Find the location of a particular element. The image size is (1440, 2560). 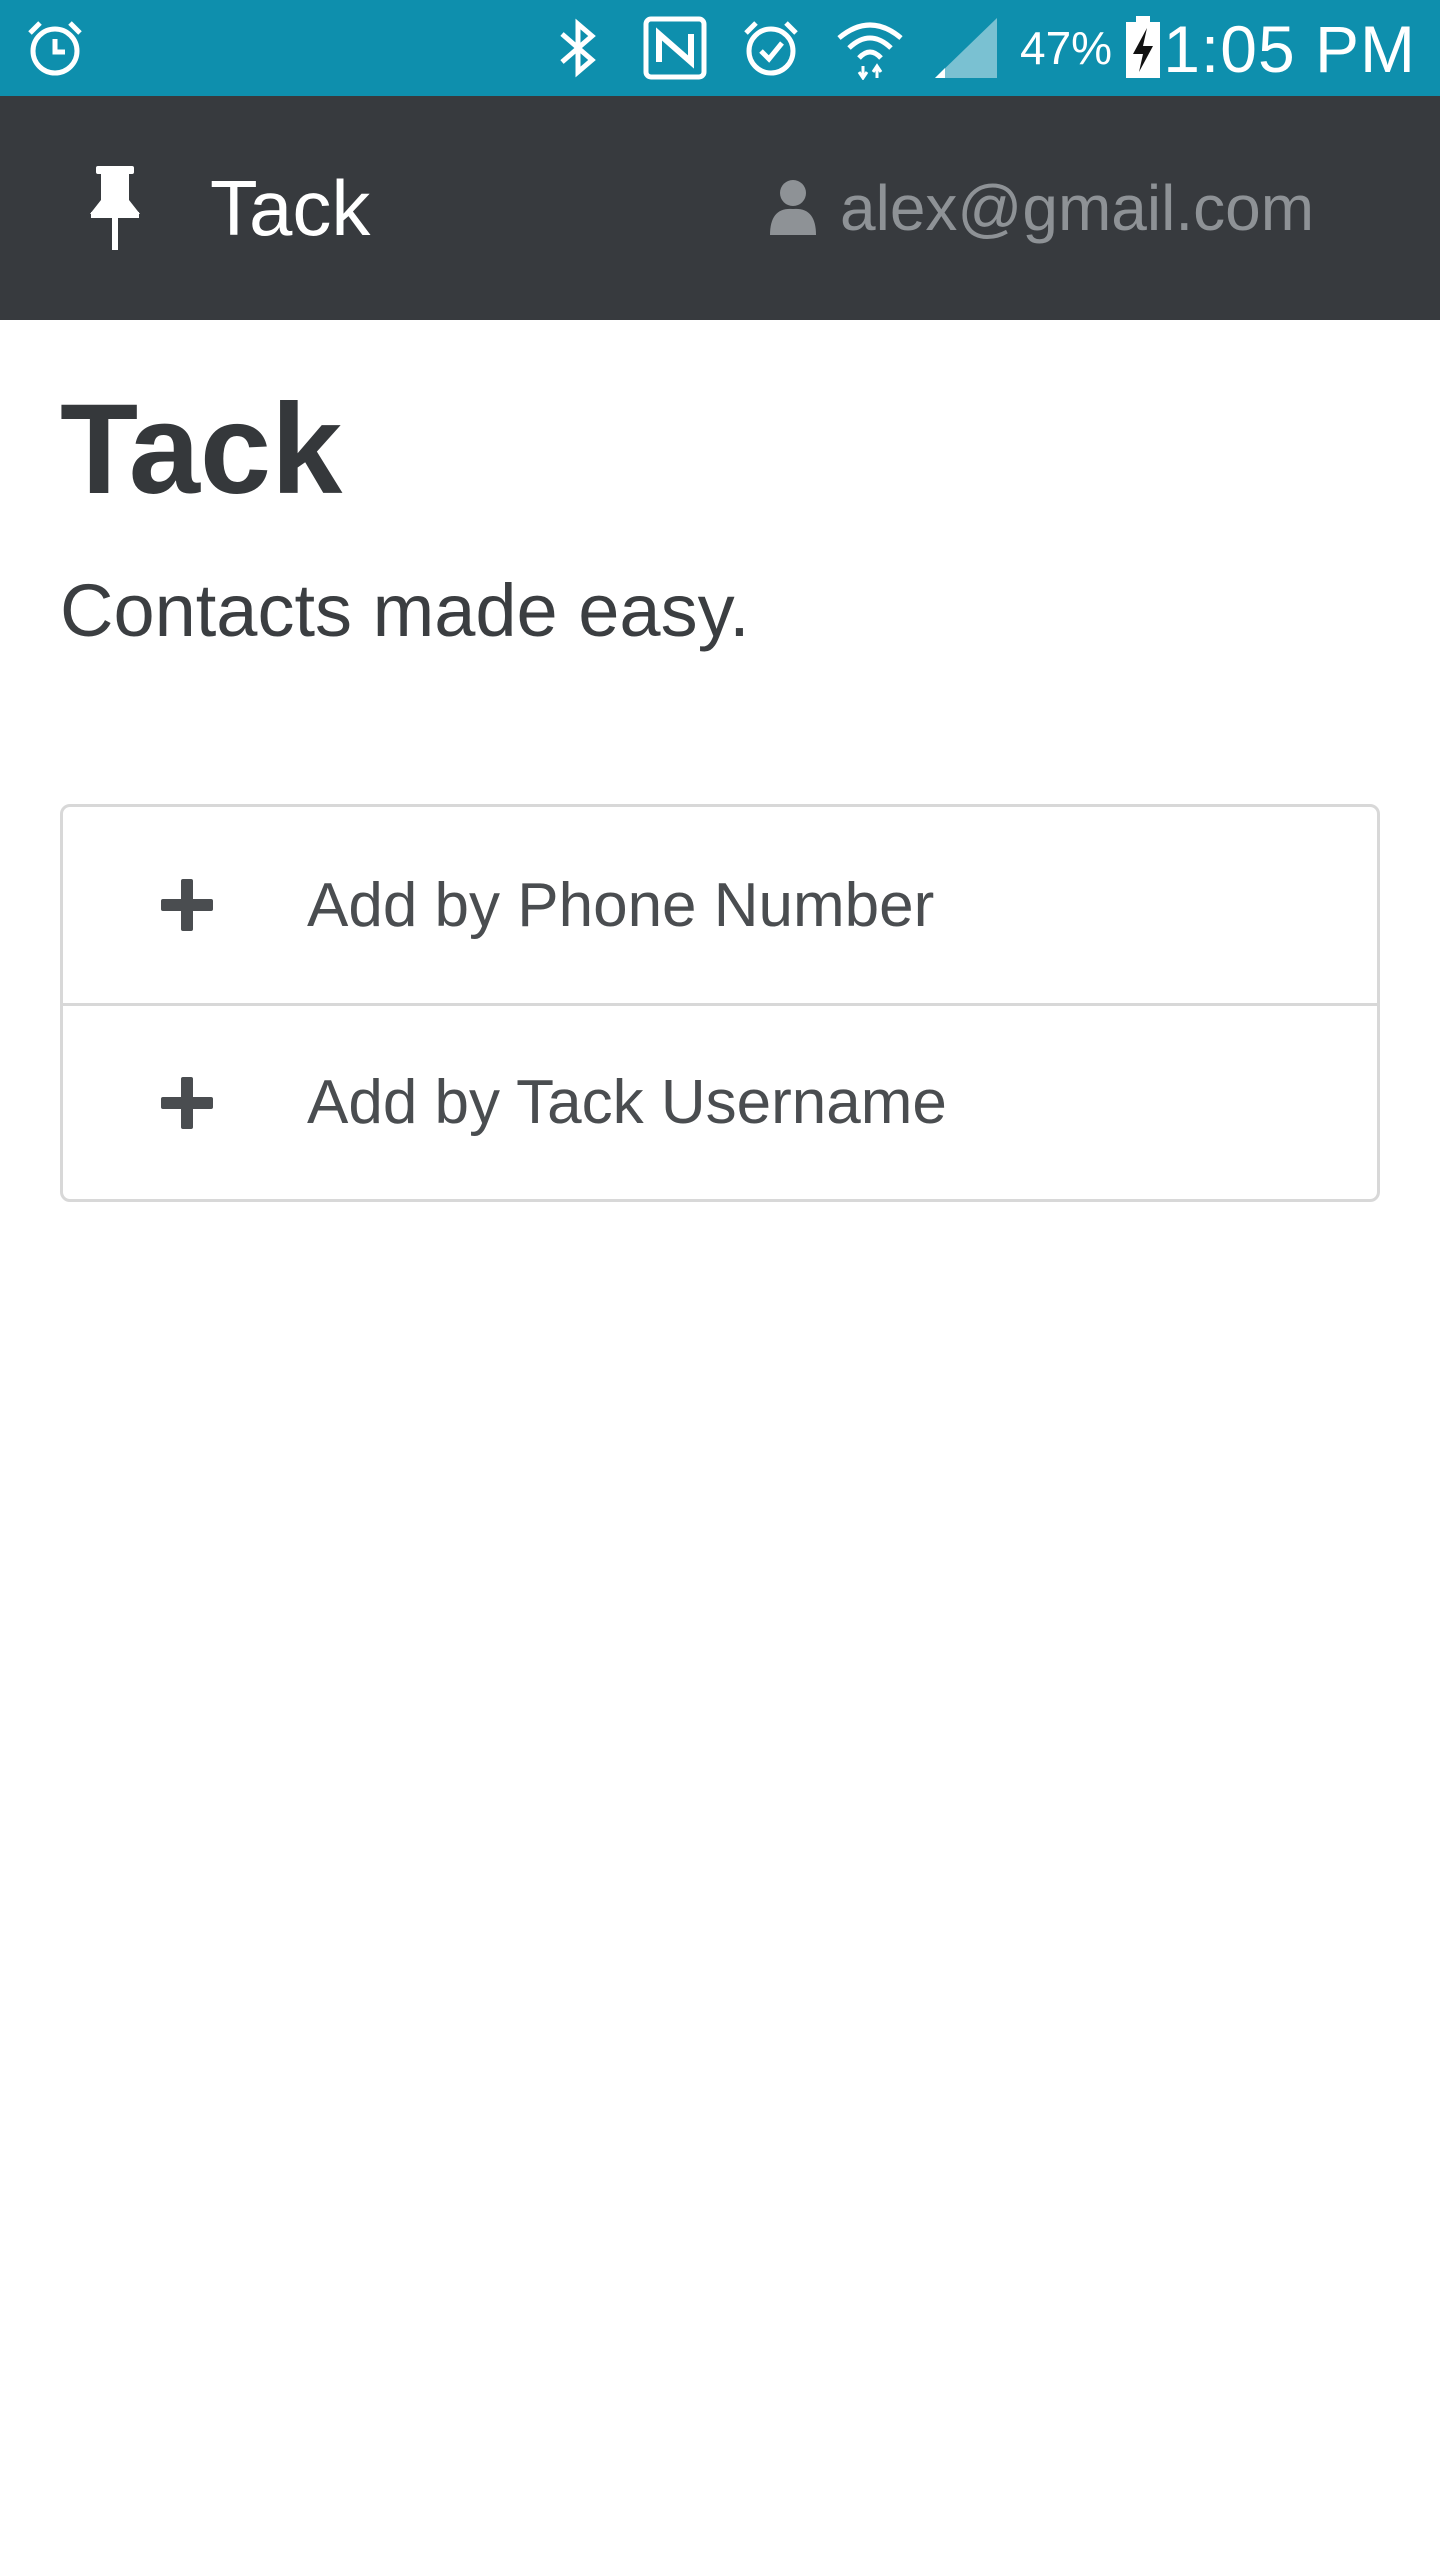

user-account-link: alex@gmail.com is located at coordinates (1042, 208).